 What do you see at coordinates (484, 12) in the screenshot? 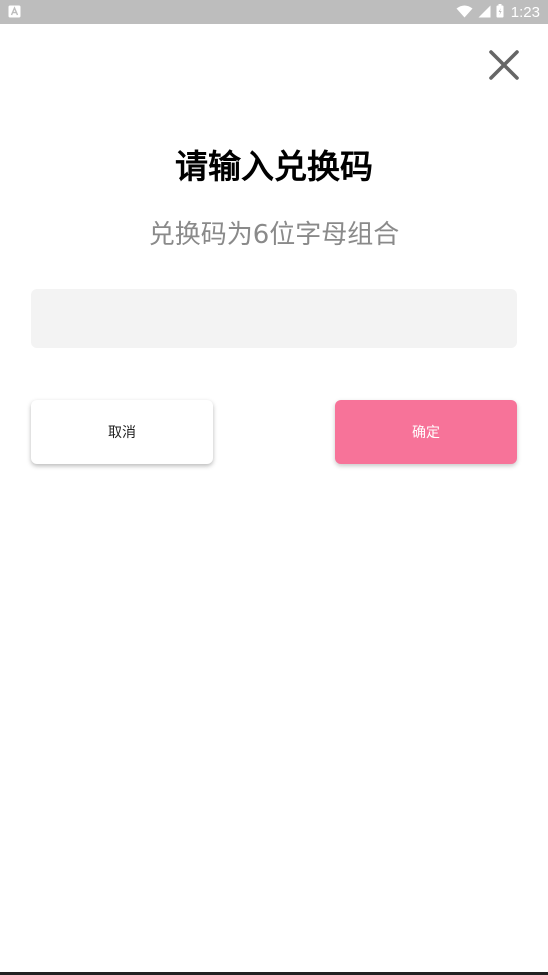
I see `signal-icon` at bounding box center [484, 12].